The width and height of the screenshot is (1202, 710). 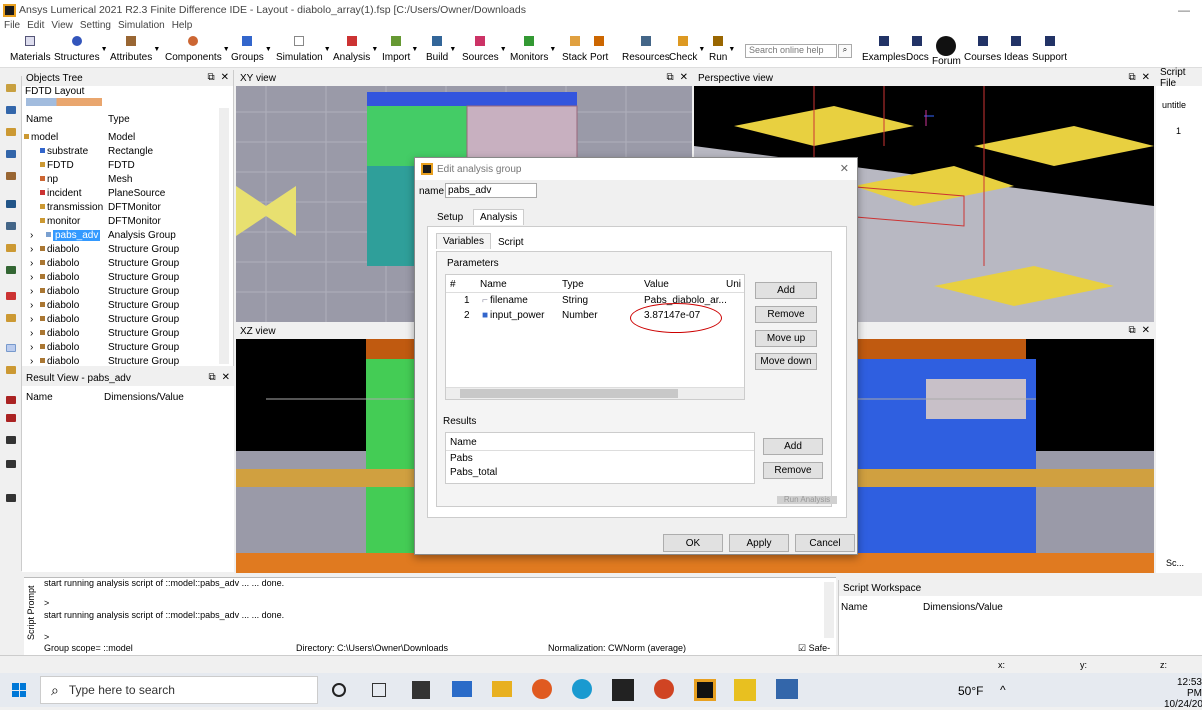 I want to click on ribbon-components: Components ▼, so click(x=197, y=51).